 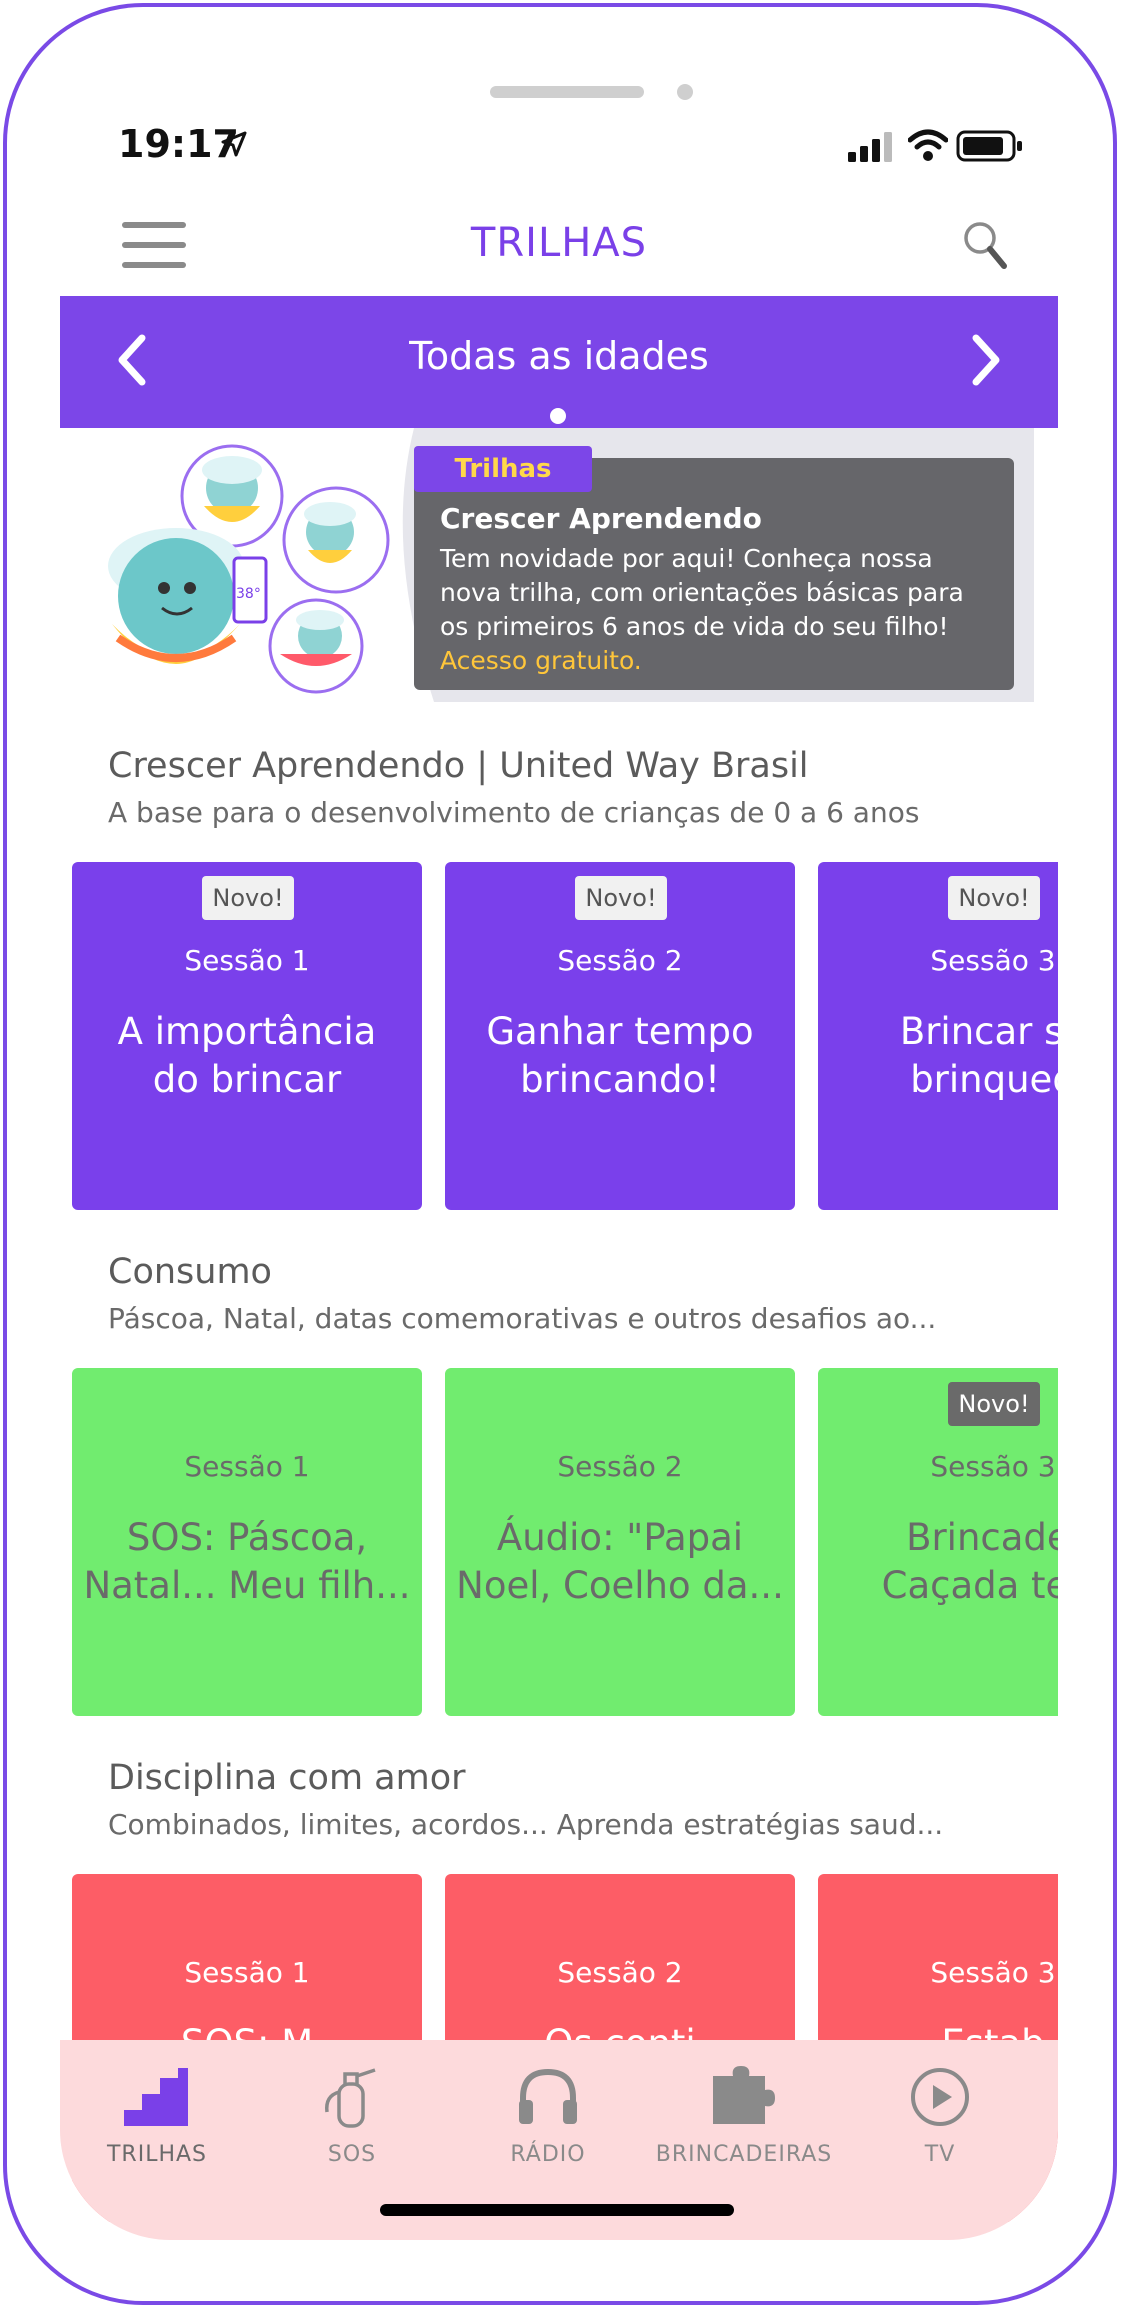 What do you see at coordinates (984, 1079) in the screenshot?
I see `session-title-line: brinqued` at bounding box center [984, 1079].